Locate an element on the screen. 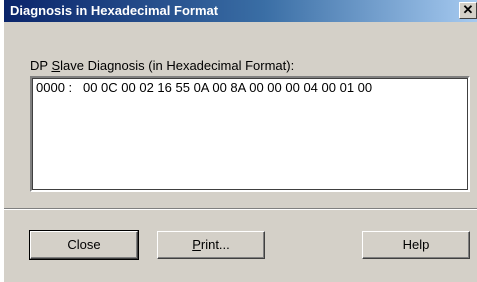  label-accelerator: S is located at coordinates (56, 65).